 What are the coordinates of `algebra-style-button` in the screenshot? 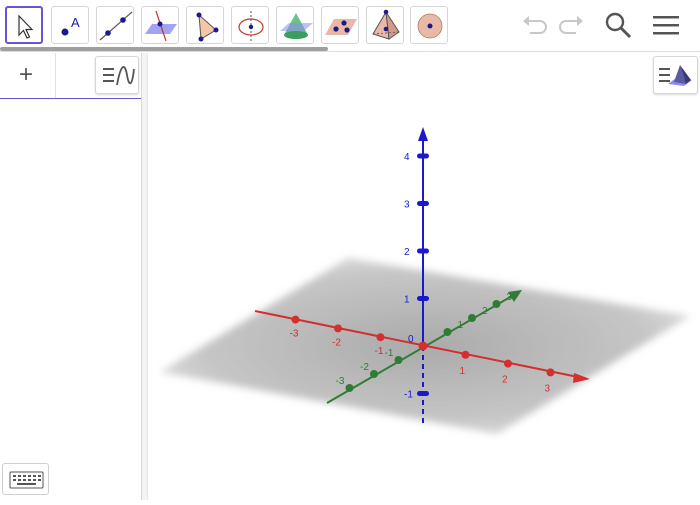 It's located at (117, 75).